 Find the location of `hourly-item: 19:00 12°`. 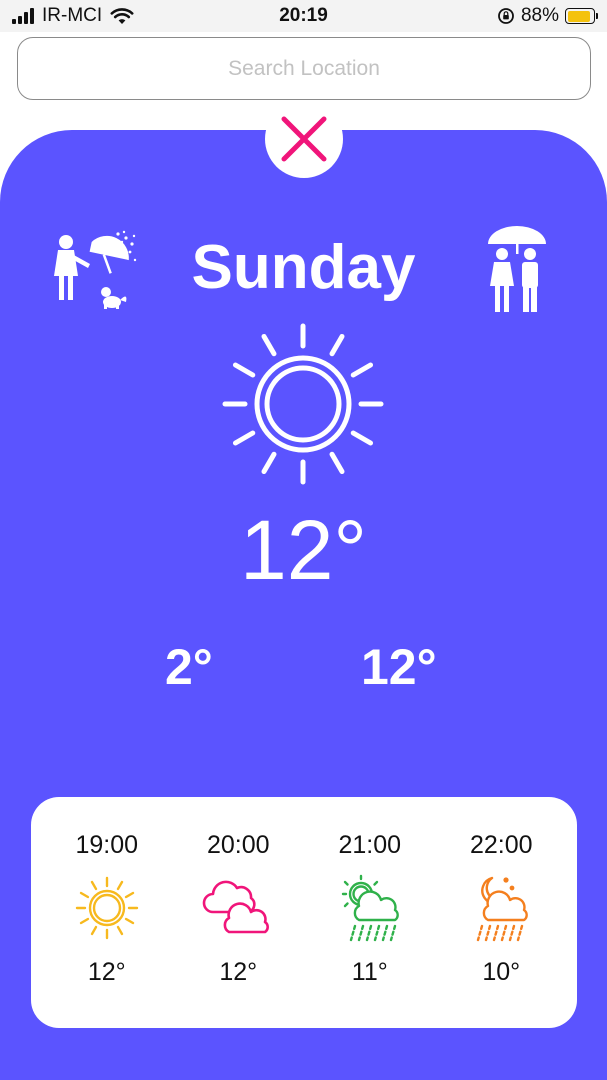

hourly-item: 19:00 12° is located at coordinates (107, 912).